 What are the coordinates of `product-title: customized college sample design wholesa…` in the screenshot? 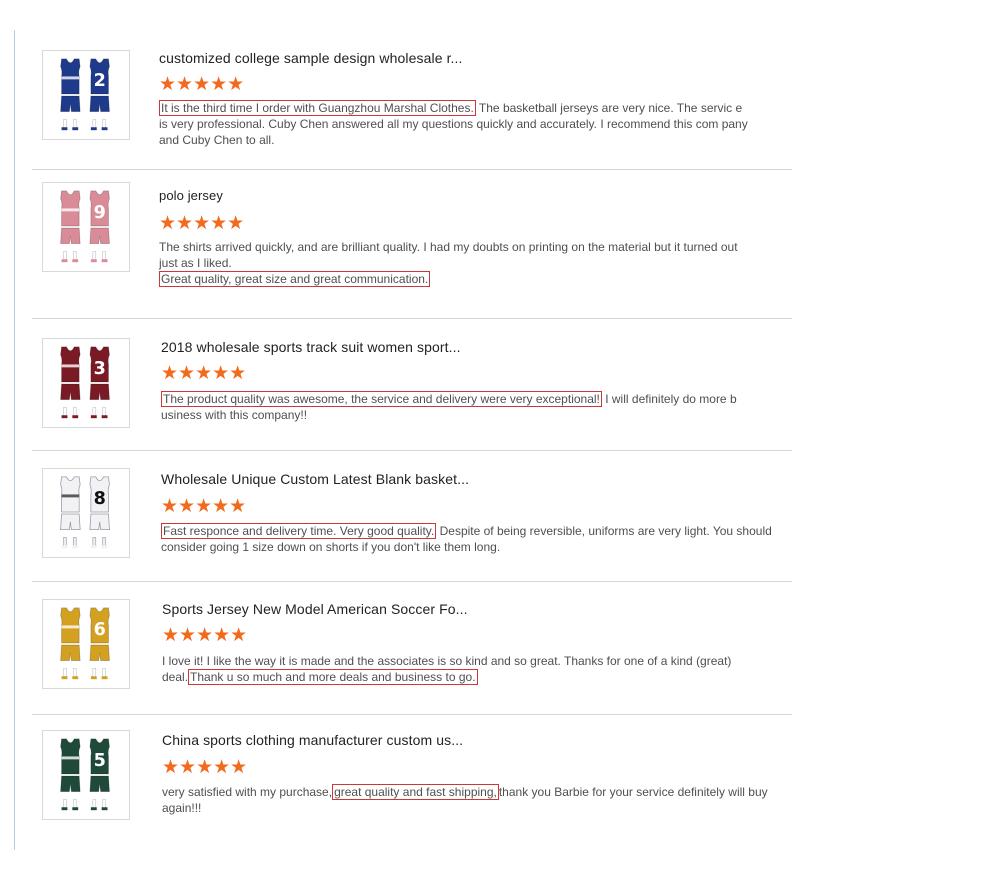 It's located at (311, 58).